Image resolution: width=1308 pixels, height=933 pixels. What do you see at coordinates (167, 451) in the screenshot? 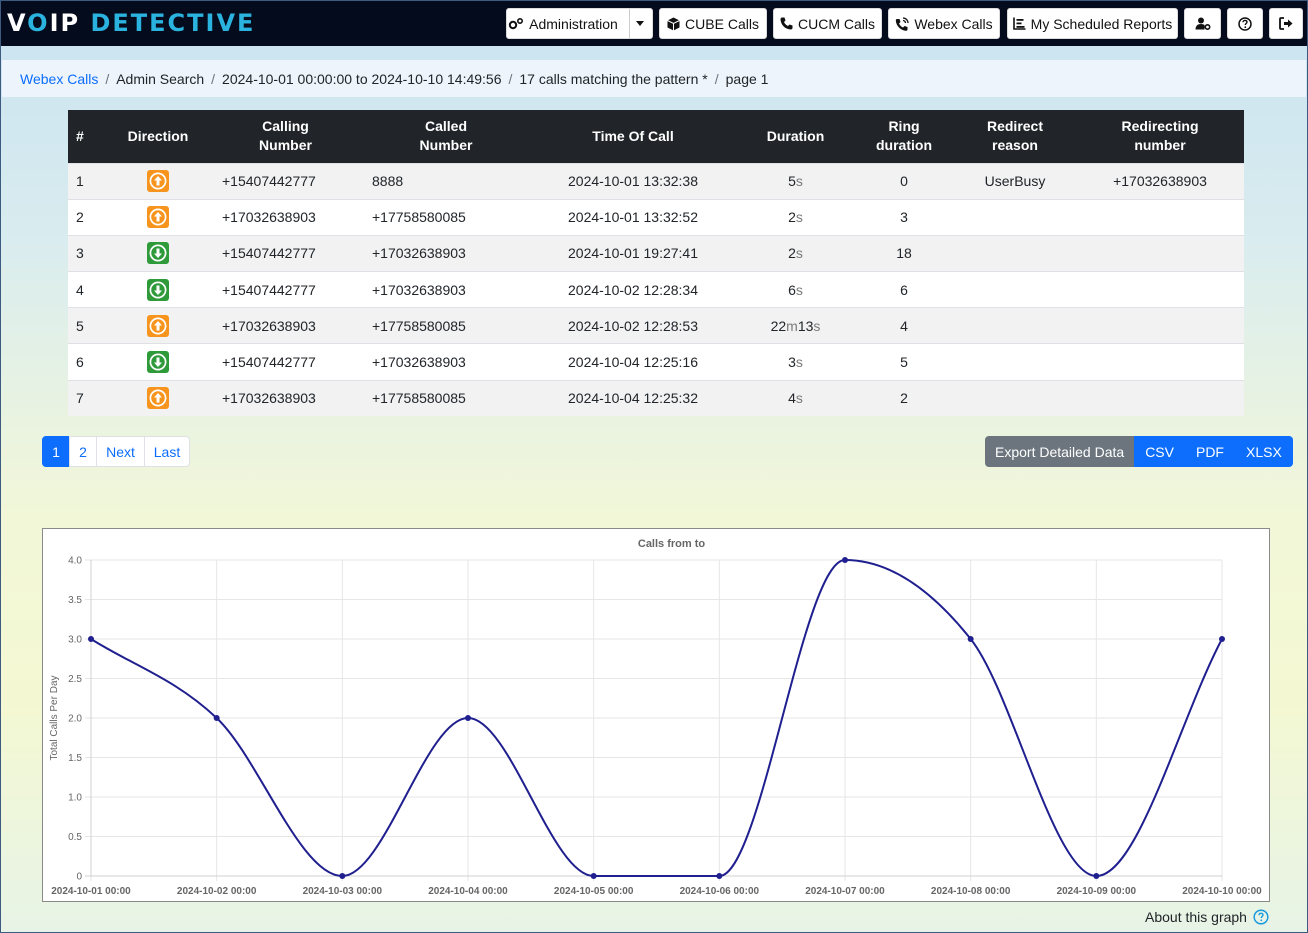
I see `last-page-link: Last` at bounding box center [167, 451].